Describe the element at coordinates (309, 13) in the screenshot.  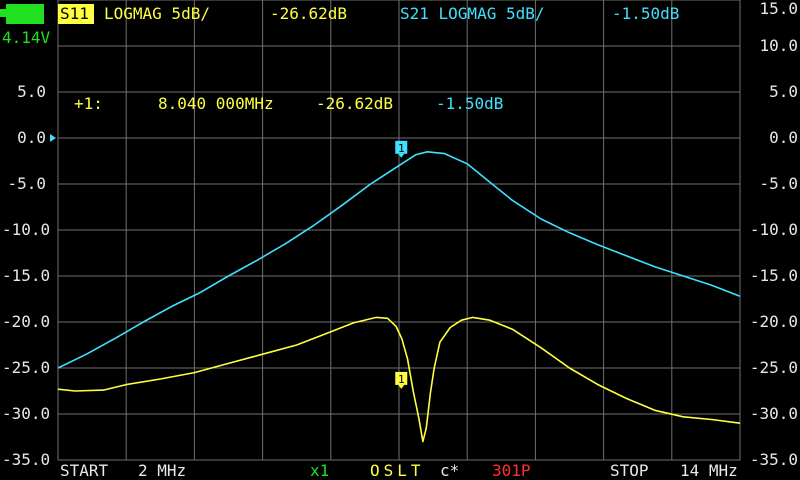
I see `s11-trace-value: -26.62dB` at that location.